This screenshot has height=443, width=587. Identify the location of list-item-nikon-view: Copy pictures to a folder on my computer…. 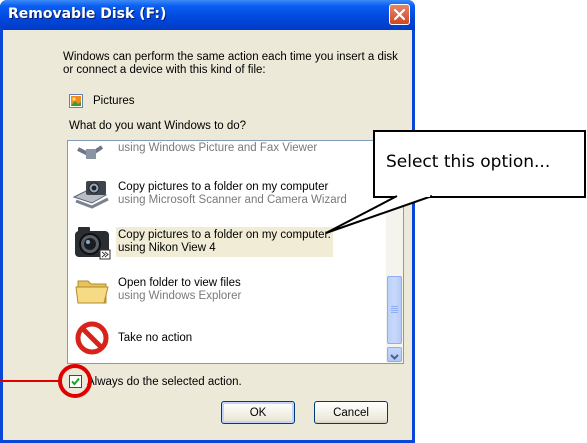
(226, 242).